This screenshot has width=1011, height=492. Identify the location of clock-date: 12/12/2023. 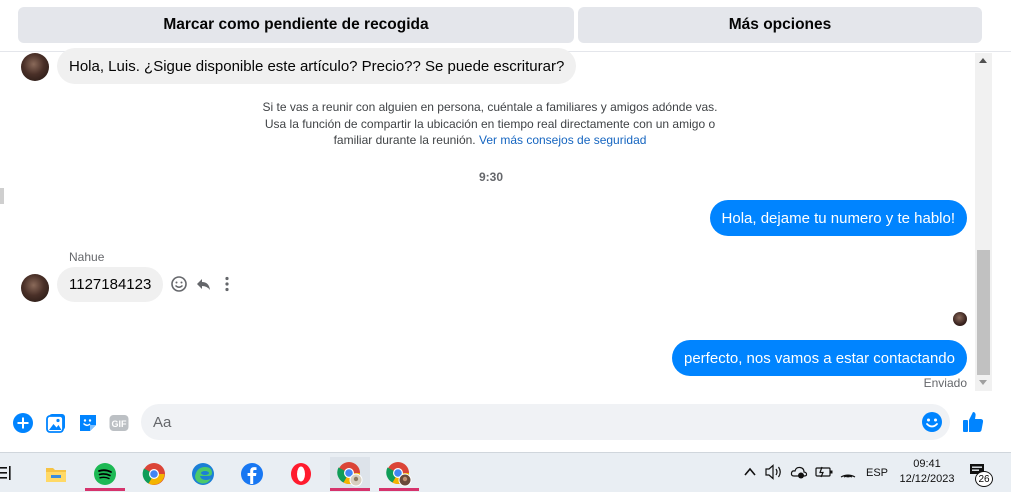
(927, 479).